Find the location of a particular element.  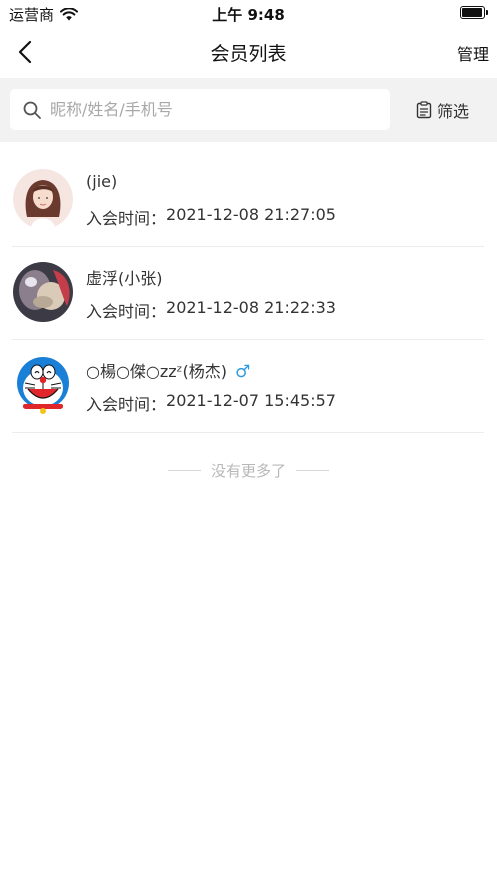

page-title: 会员列表 is located at coordinates (248, 54).